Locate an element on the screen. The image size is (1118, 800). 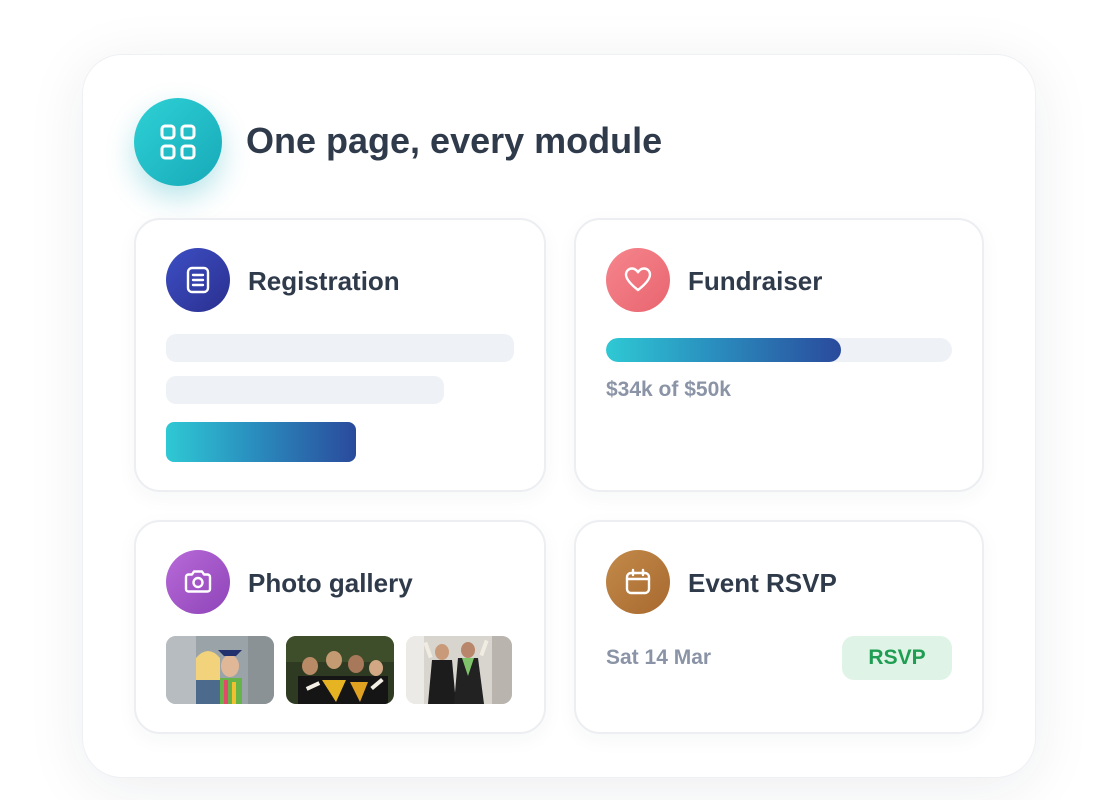
email-field-placeholder is located at coordinates (305, 390).